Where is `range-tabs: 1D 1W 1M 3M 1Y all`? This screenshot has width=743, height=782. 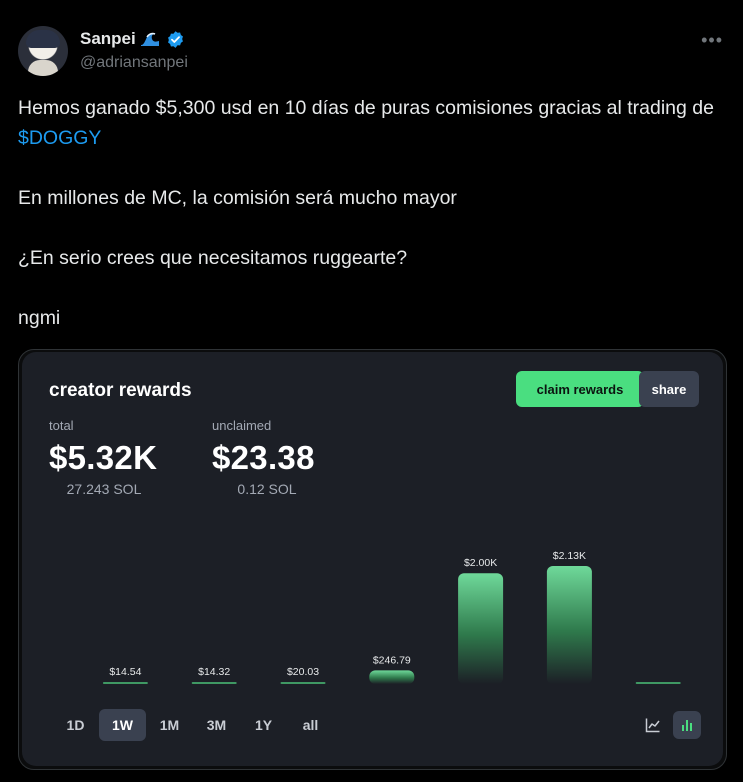 range-tabs: 1D 1W 1M 3M 1Y all is located at coordinates (193, 725).